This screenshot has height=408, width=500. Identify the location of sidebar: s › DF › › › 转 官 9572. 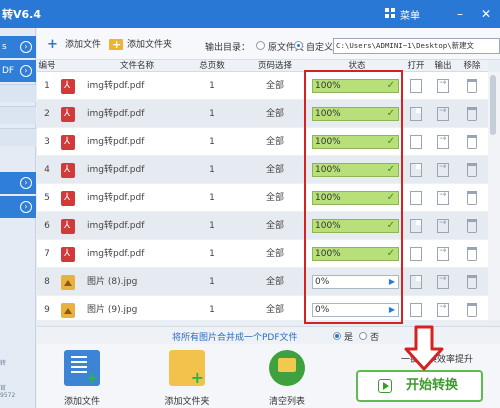
(18, 218).